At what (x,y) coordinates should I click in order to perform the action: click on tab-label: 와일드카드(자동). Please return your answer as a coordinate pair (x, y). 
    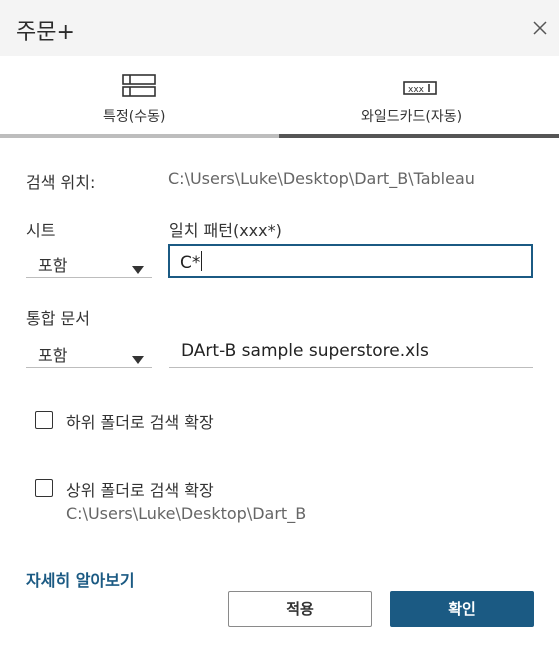
    Looking at the image, I should click on (412, 117).